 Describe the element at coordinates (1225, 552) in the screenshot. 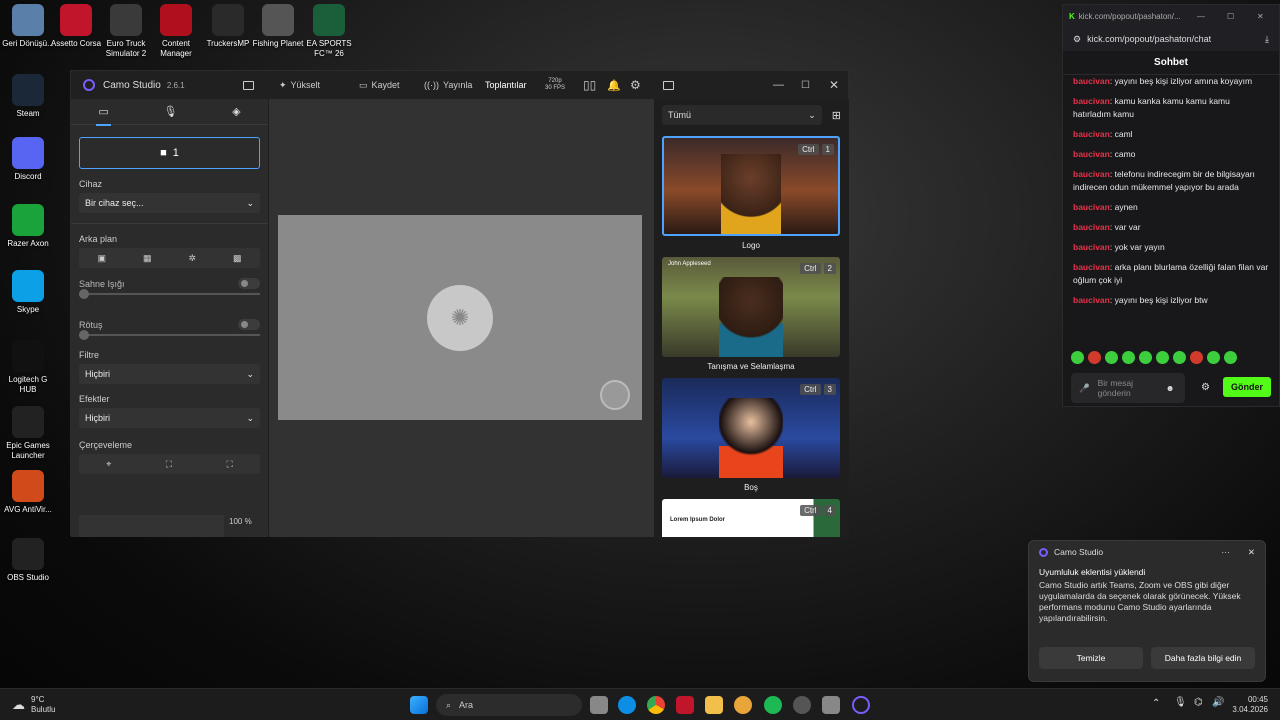

I see `more-options-icon: ···` at that location.